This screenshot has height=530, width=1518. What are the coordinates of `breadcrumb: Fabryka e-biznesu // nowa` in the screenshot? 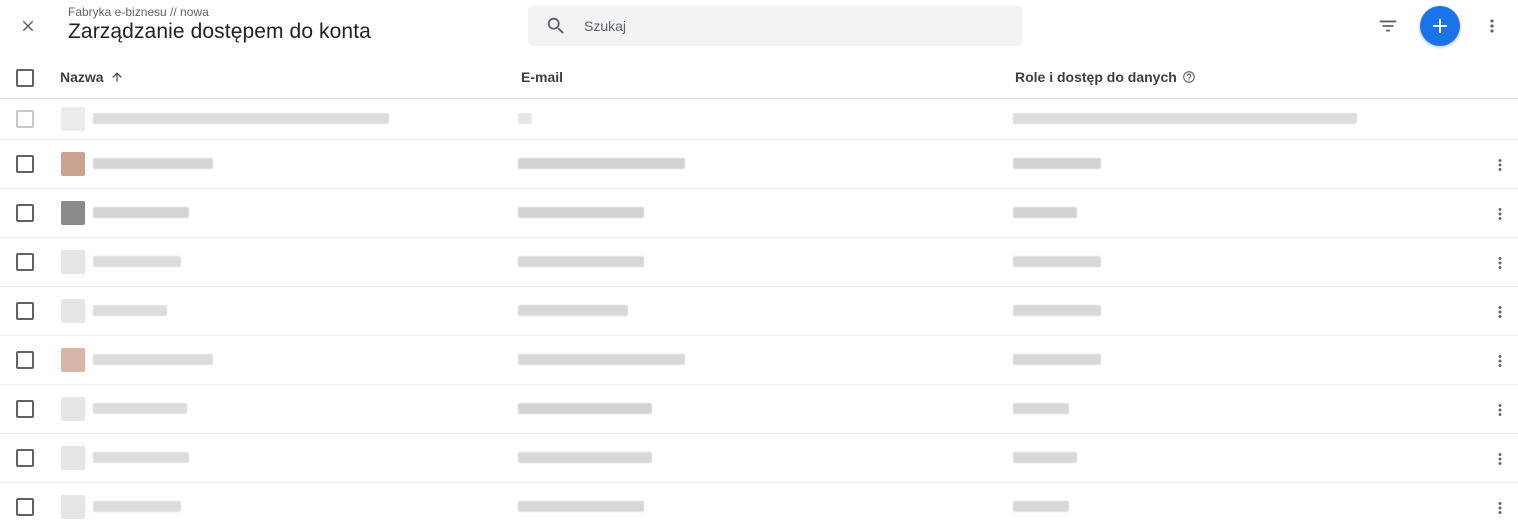 It's located at (138, 12).